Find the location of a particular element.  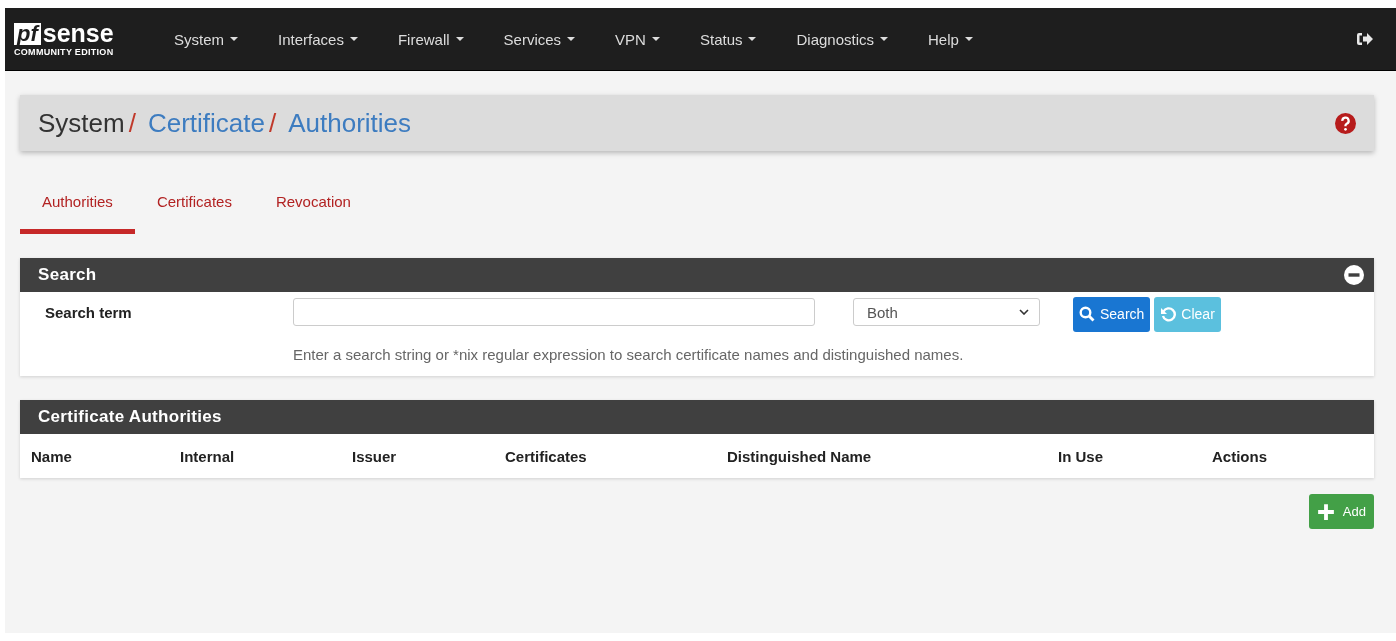

plus-icon is located at coordinates (1325, 511).